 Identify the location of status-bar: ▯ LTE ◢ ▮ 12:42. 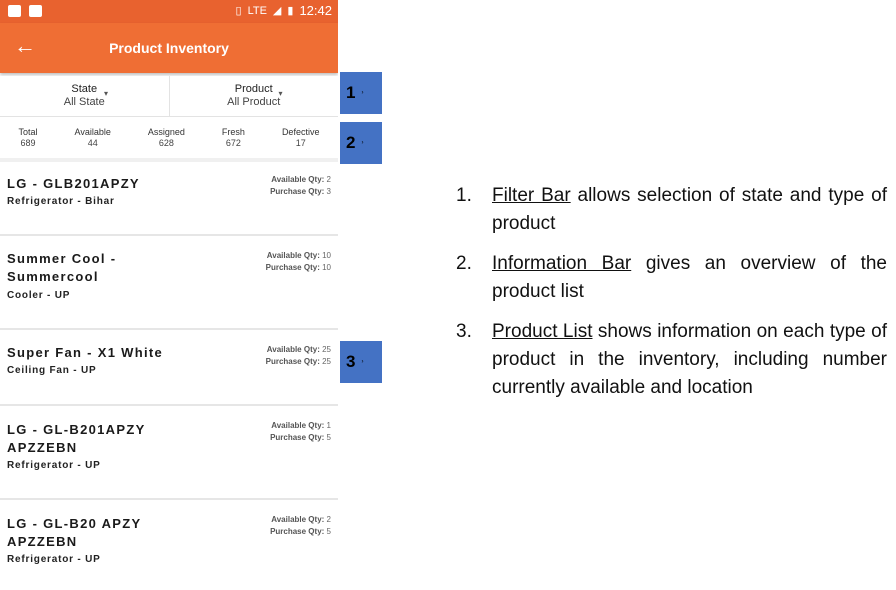
(169, 11).